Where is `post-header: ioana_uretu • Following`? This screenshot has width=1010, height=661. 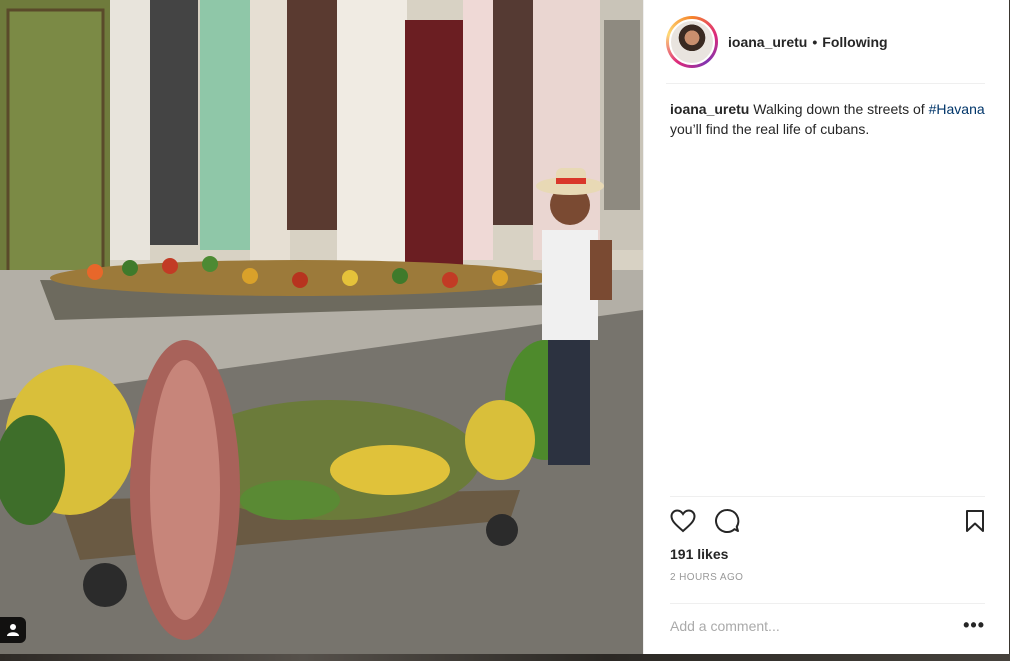
post-header: ioana_uretu • Following is located at coordinates (825, 49).